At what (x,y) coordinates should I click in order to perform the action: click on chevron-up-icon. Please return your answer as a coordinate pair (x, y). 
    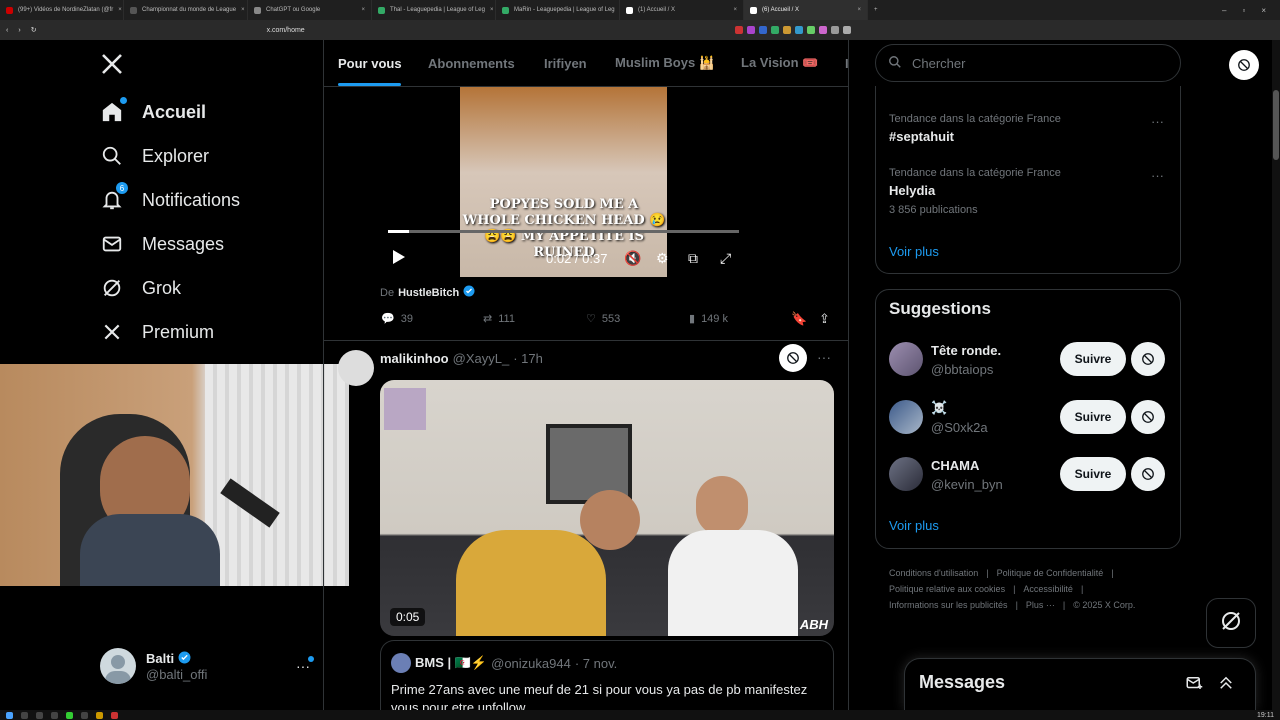
    Looking at the image, I should click on (1226, 685).